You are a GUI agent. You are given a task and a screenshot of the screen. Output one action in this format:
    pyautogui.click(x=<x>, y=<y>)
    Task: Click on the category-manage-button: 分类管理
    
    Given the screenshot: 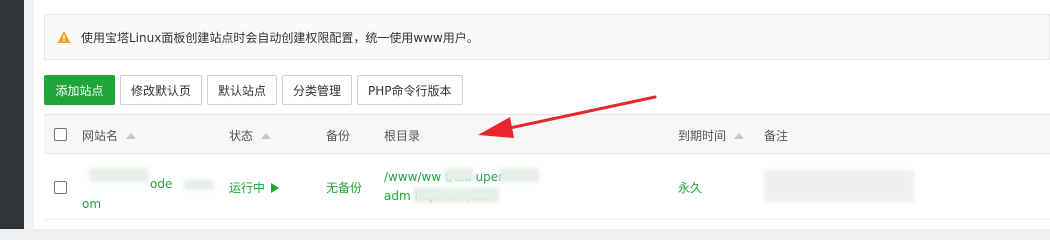 What is the action you would take?
    pyautogui.click(x=317, y=90)
    